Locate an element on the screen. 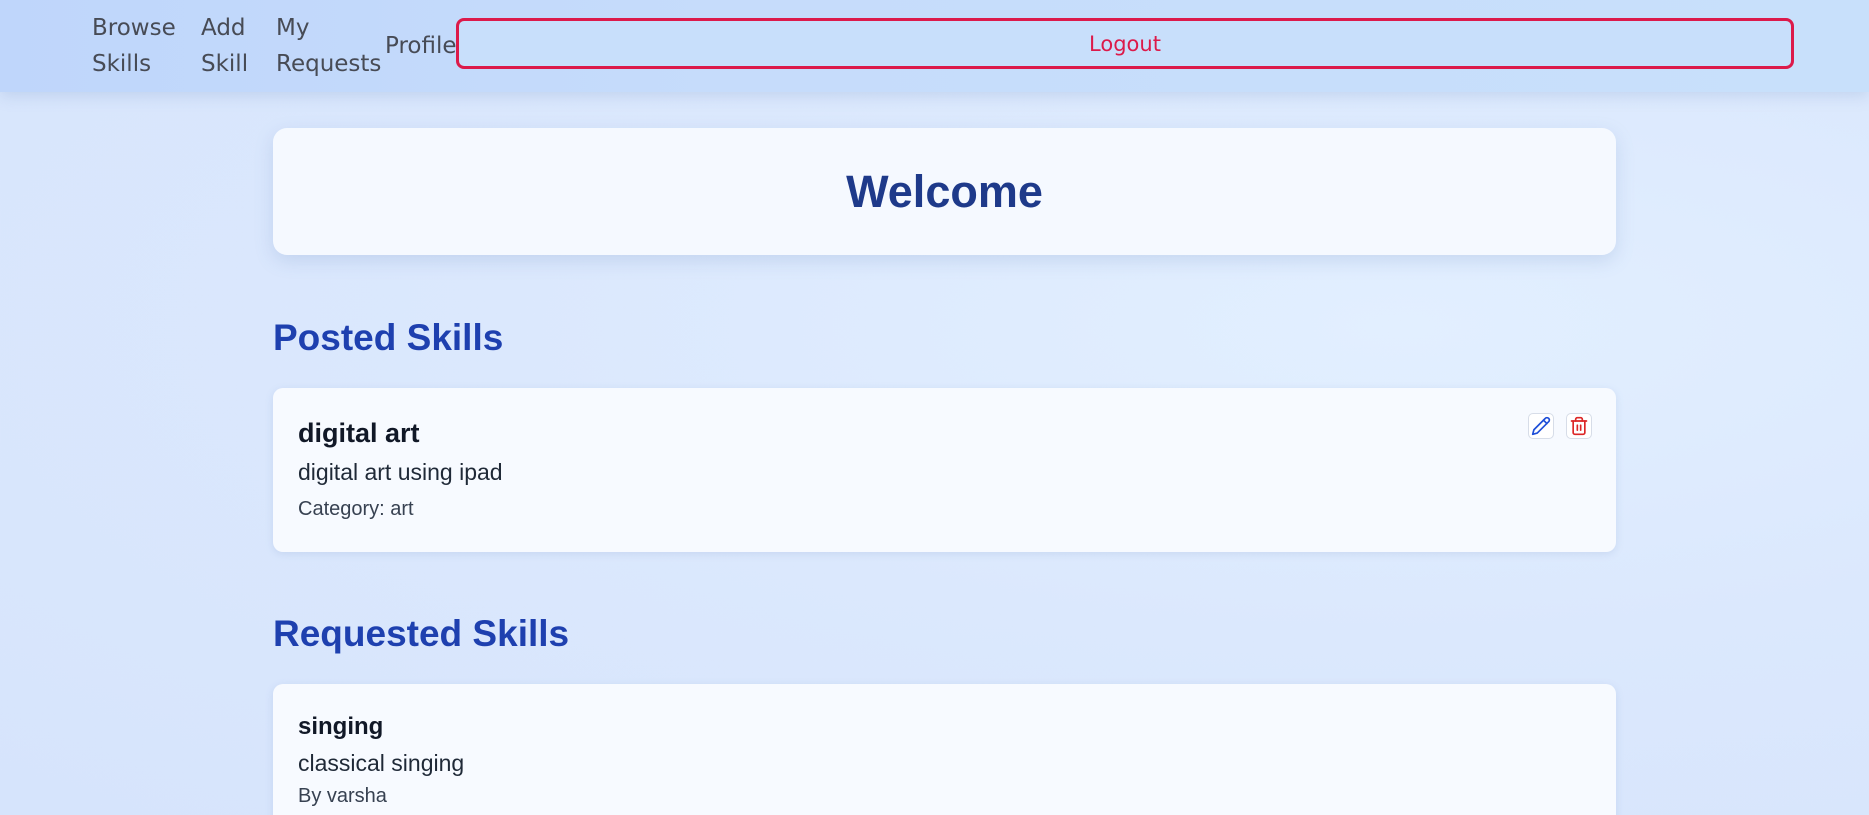 The width and height of the screenshot is (1869, 815). welcome-card: Welcome is located at coordinates (944, 191).